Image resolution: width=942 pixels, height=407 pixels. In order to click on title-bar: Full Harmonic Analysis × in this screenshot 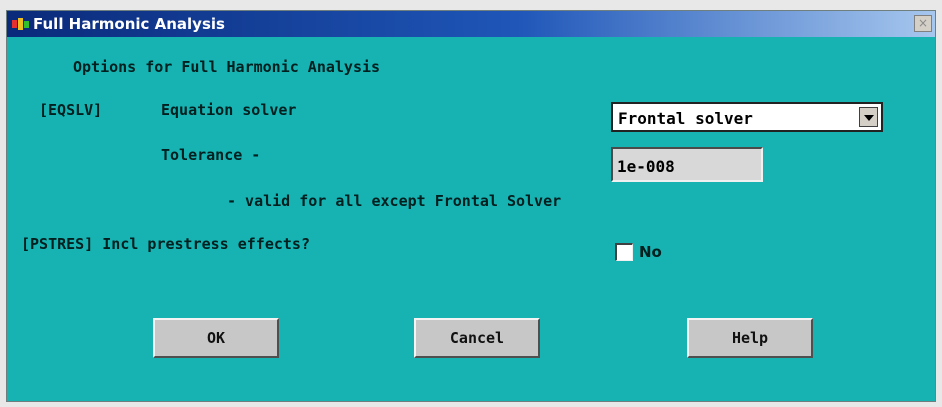, I will do `click(471, 24)`.